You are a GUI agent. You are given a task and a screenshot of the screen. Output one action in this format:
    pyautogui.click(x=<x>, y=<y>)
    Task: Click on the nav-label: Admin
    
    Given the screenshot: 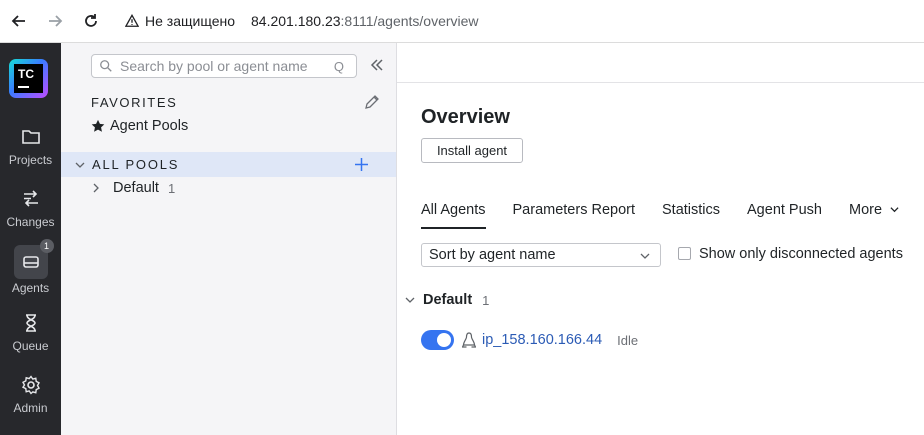 What is the action you would take?
    pyautogui.click(x=30, y=408)
    